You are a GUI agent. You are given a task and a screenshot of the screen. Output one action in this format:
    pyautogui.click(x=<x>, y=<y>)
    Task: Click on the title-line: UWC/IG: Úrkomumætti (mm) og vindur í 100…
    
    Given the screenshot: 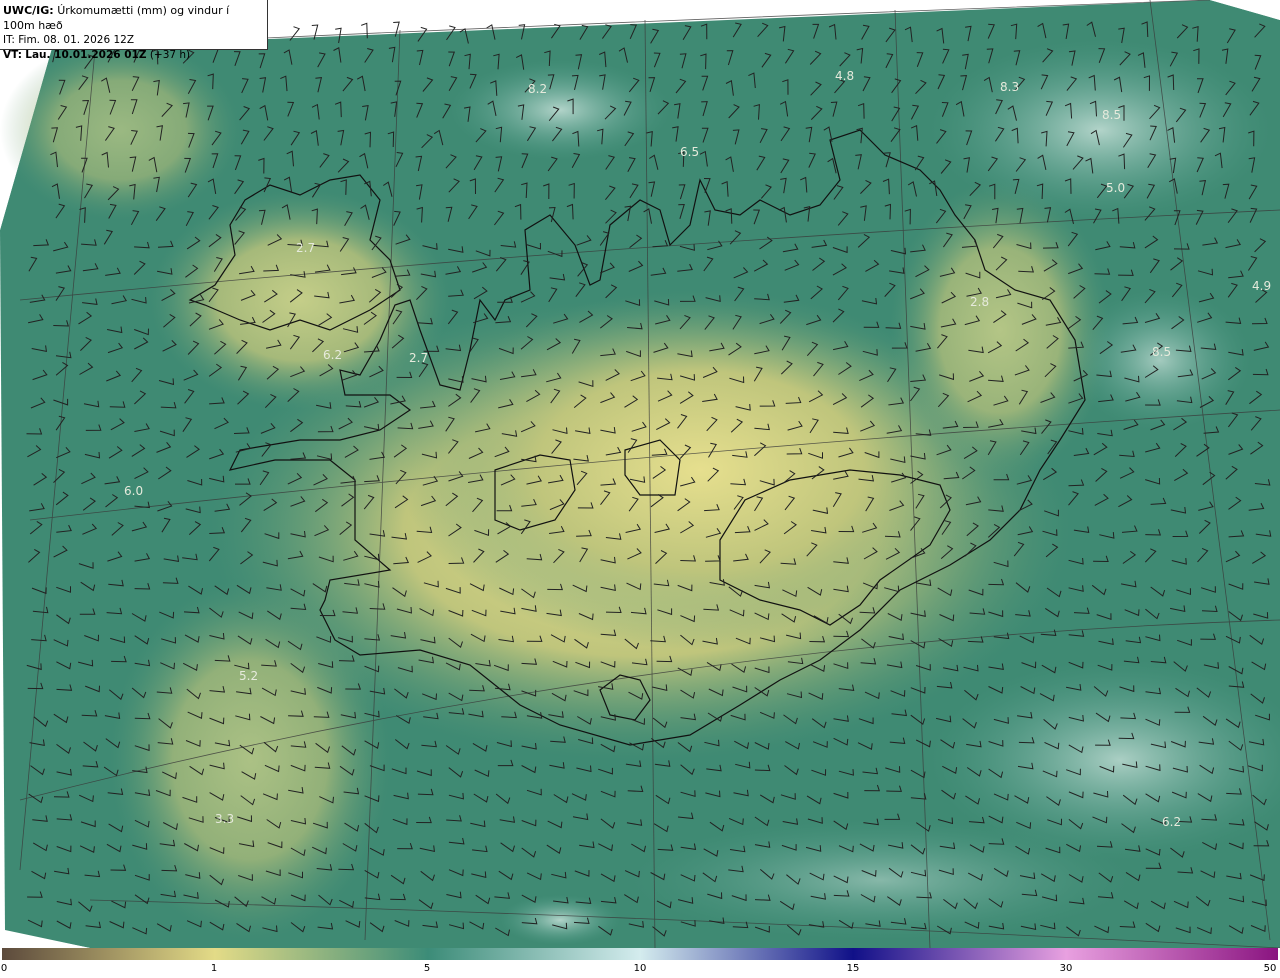 What is the action you would take?
    pyautogui.click(x=133, y=18)
    